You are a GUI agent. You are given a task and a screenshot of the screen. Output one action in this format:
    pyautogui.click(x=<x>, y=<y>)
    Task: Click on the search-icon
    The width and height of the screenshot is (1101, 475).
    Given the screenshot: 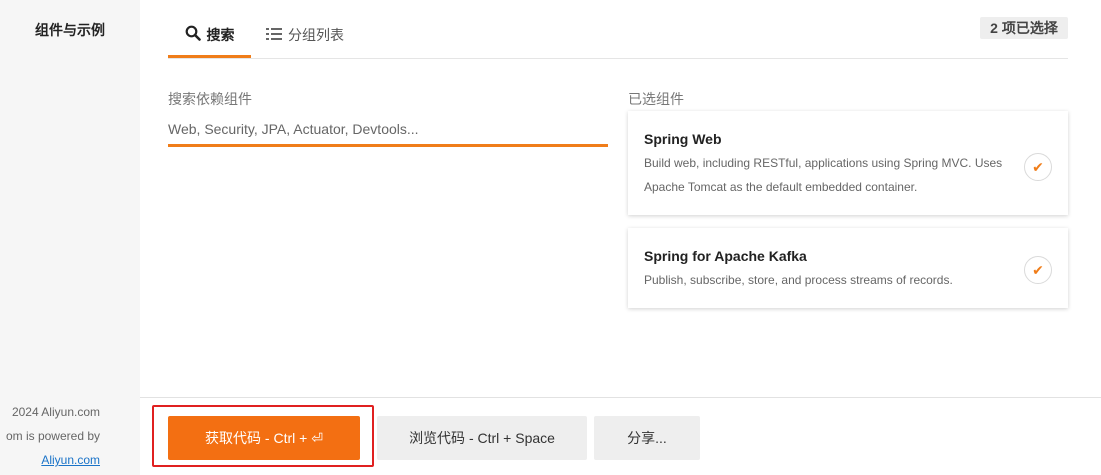 What is the action you would take?
    pyautogui.click(x=193, y=34)
    